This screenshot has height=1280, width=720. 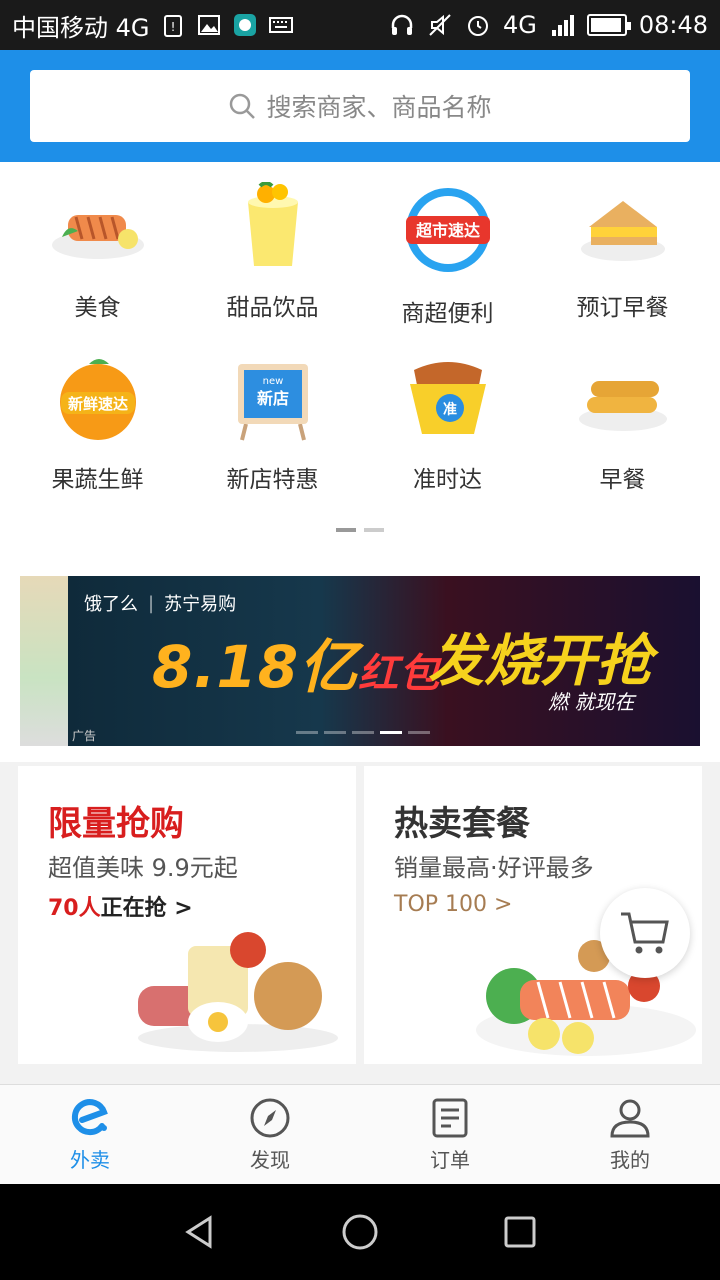 I want to click on headphones-icon, so click(x=402, y=24).